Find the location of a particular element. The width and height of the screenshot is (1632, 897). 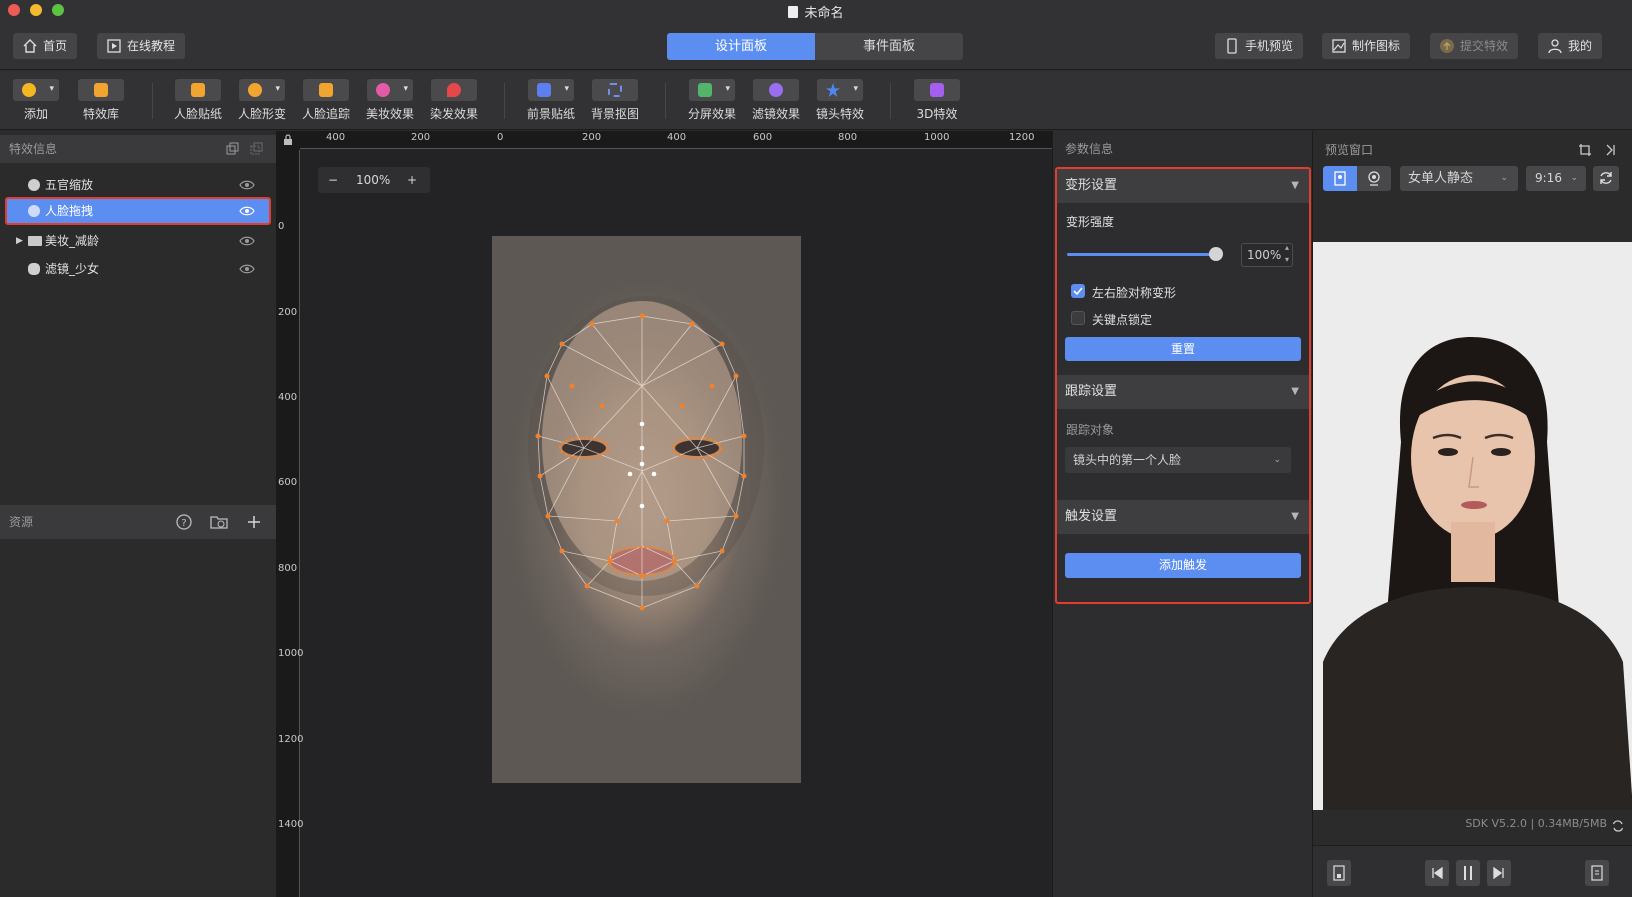

strength-slider-handle is located at coordinates (1216, 254).